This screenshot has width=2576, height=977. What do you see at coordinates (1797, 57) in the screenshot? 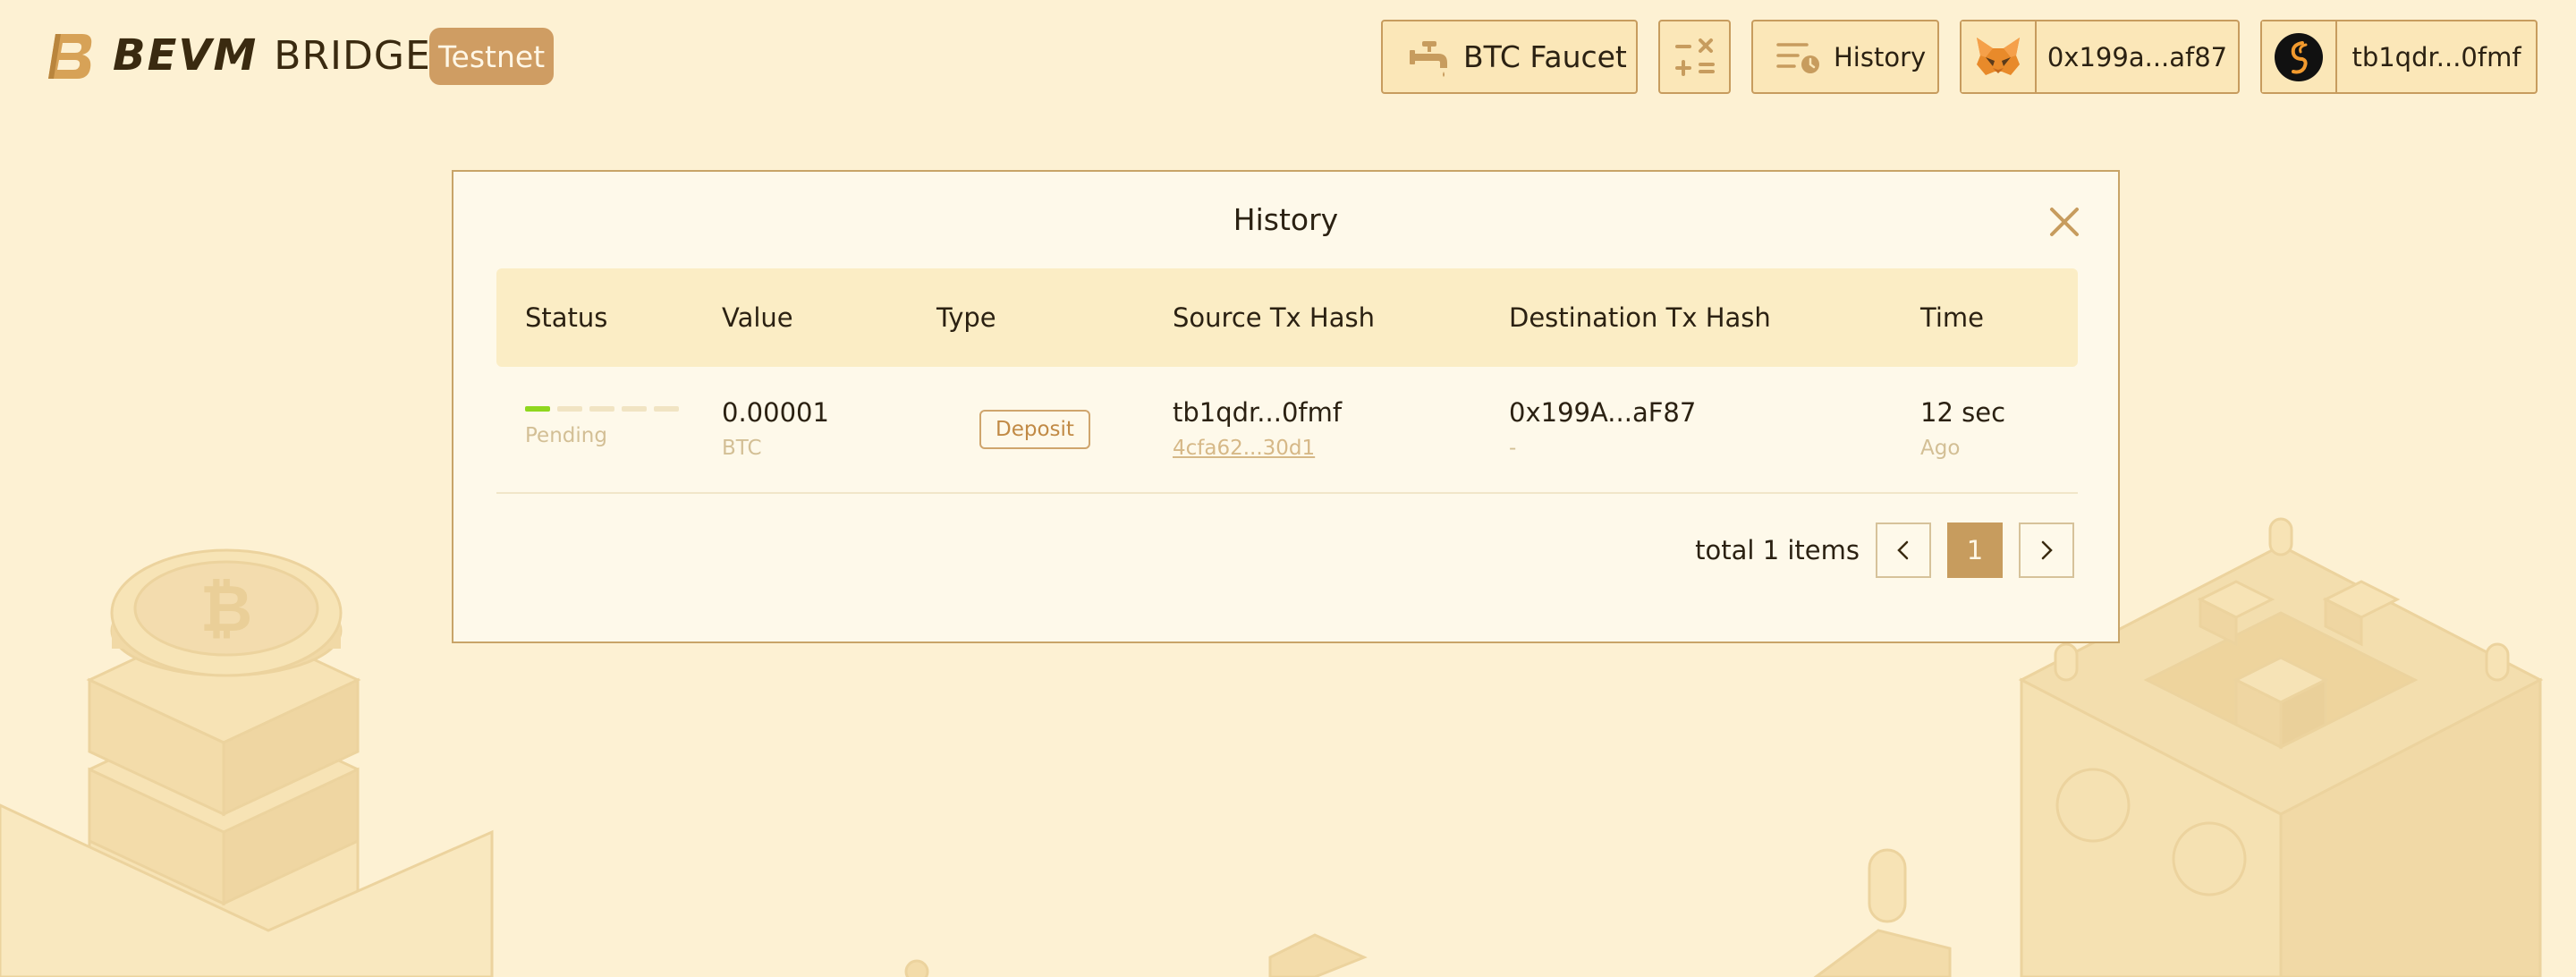
I see `history-list-icon` at bounding box center [1797, 57].